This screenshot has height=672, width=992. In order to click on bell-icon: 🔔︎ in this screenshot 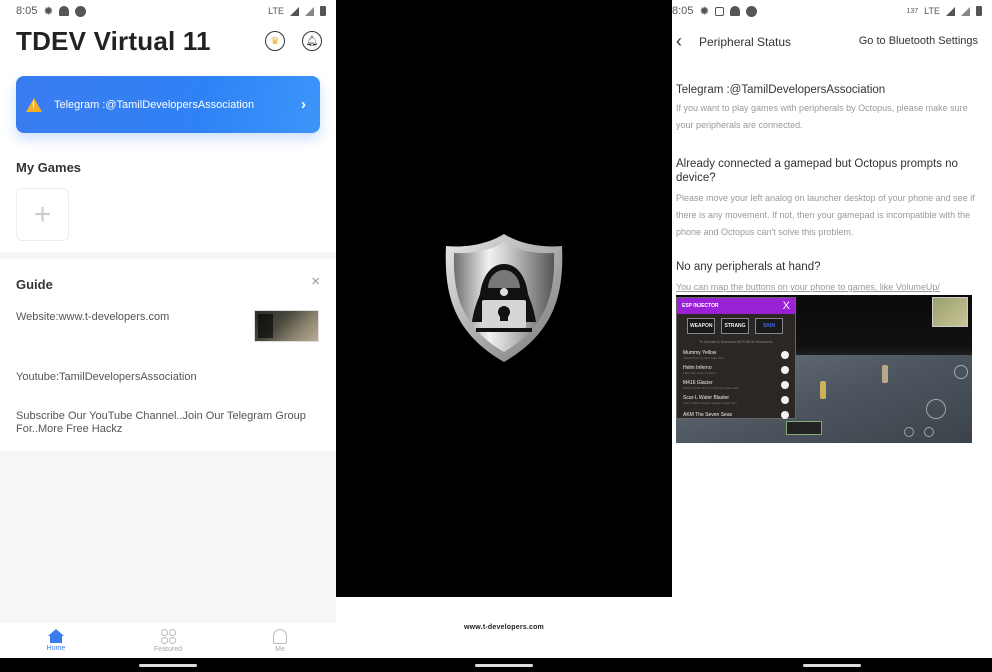, I will do `click(312, 41)`.